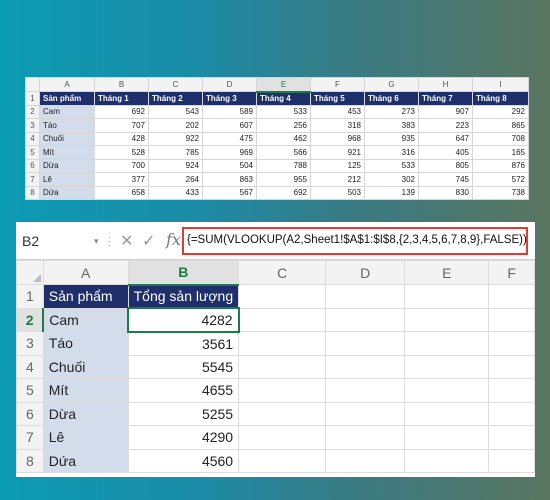  What do you see at coordinates (183, 460) in the screenshot?
I see `total-cell: 4560` at bounding box center [183, 460].